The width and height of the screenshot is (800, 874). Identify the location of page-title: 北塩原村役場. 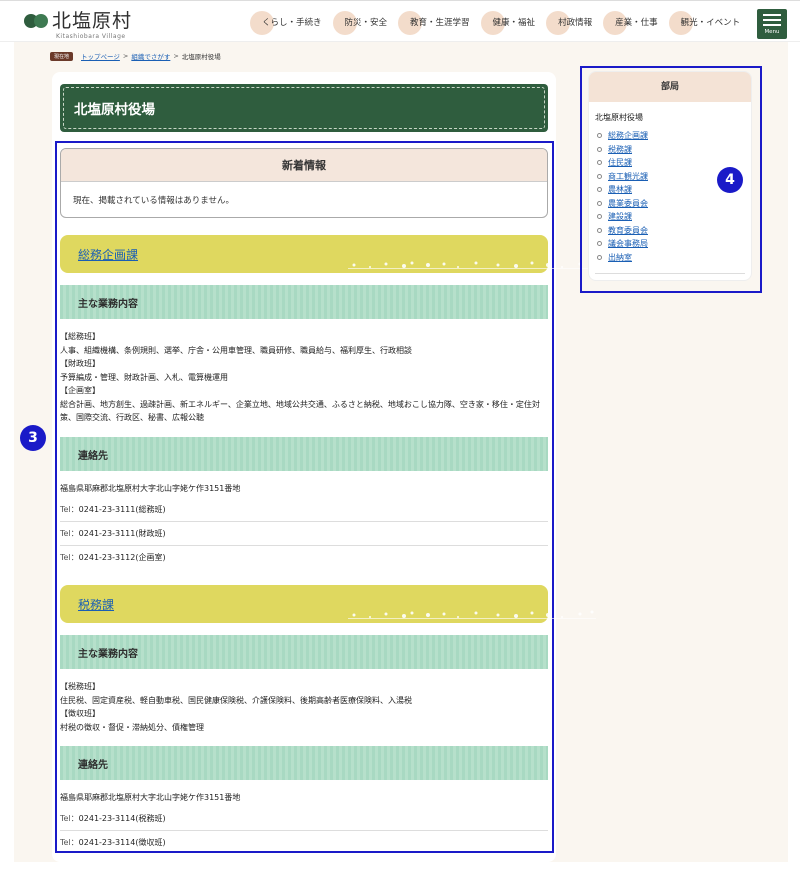
(304, 108).